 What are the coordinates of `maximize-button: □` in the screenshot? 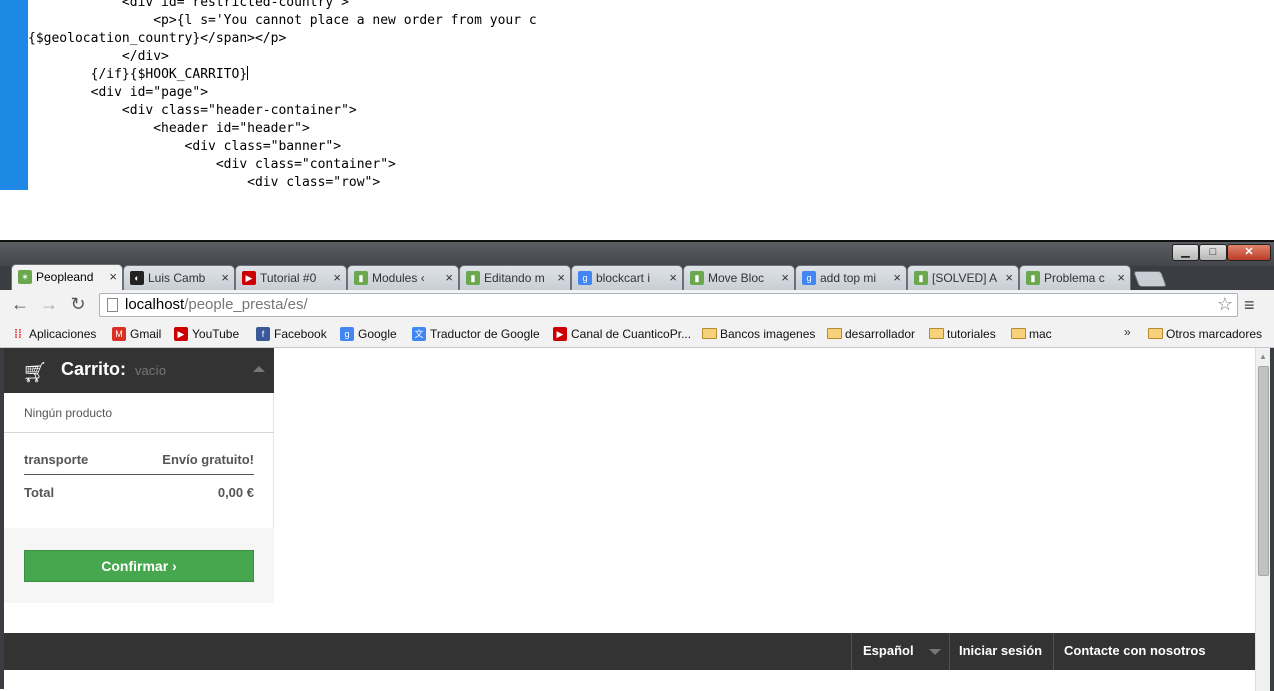 It's located at (1213, 252).